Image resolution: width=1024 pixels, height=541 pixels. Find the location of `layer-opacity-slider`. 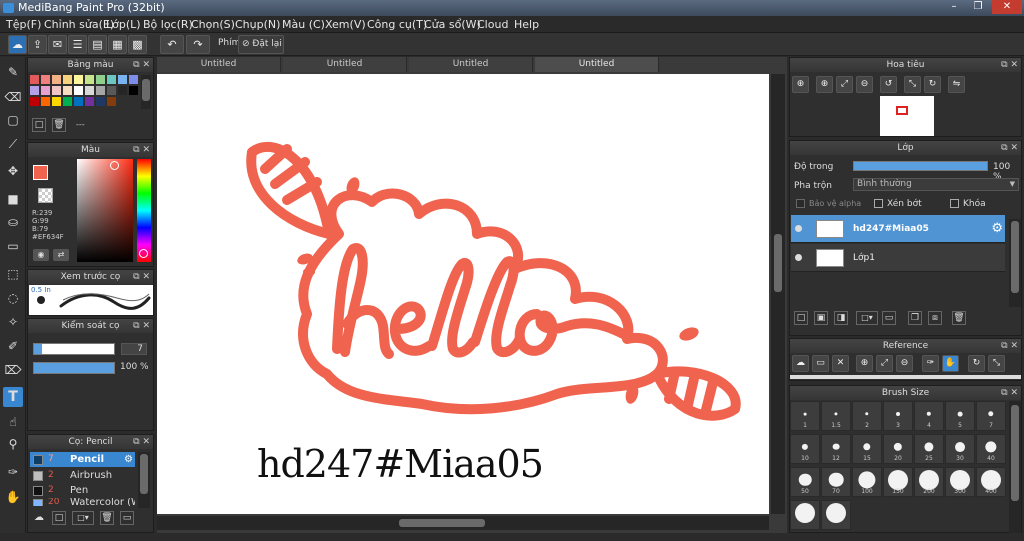

layer-opacity-slider is located at coordinates (920, 166).